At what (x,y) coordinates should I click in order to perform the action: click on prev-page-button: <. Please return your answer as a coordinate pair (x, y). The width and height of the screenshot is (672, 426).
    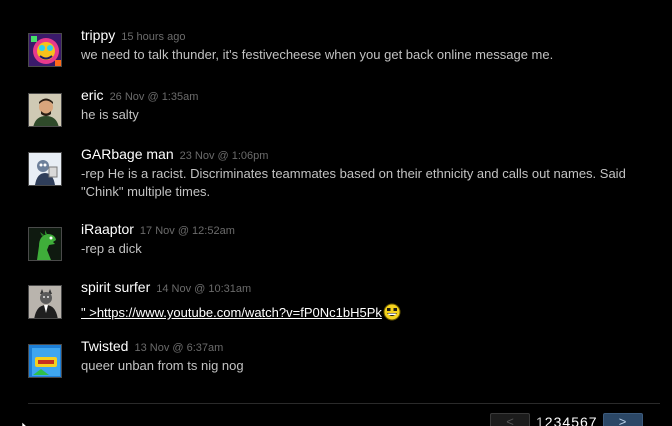
    Looking at the image, I should click on (510, 419).